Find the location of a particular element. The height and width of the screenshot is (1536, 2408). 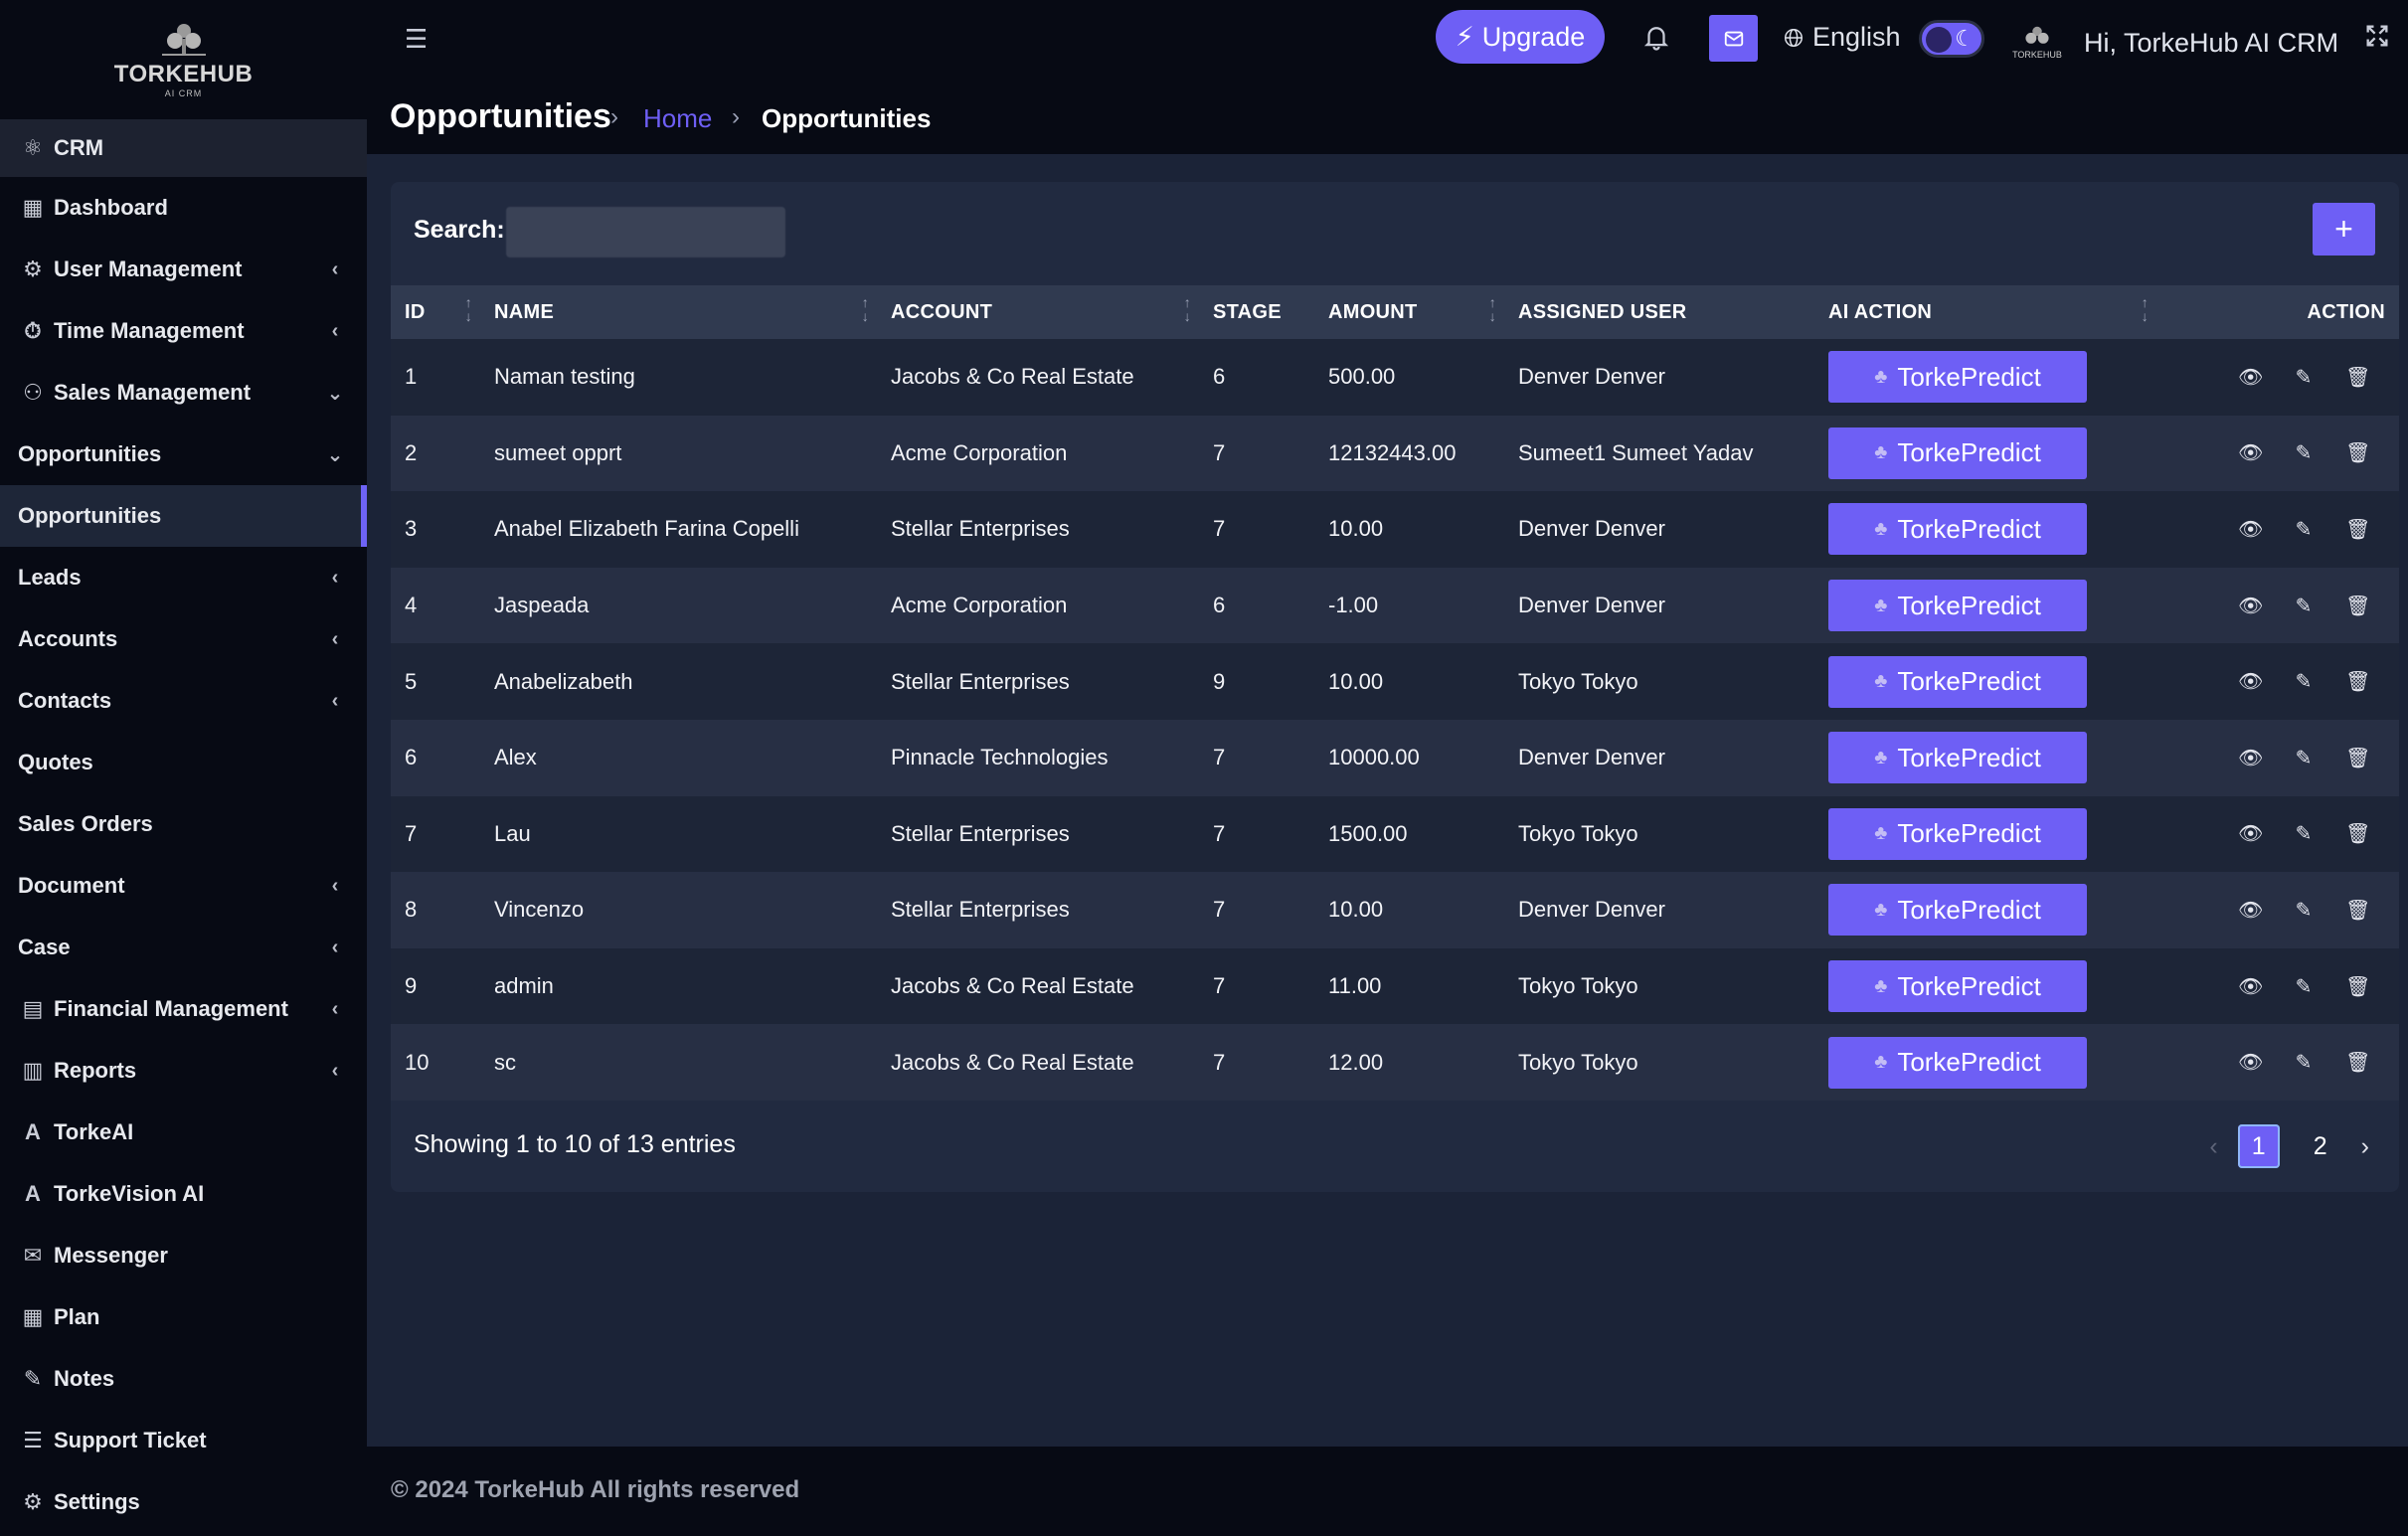

sidebar-item-torkevision-ai: A TorkeVision AI is located at coordinates (183, 1194).